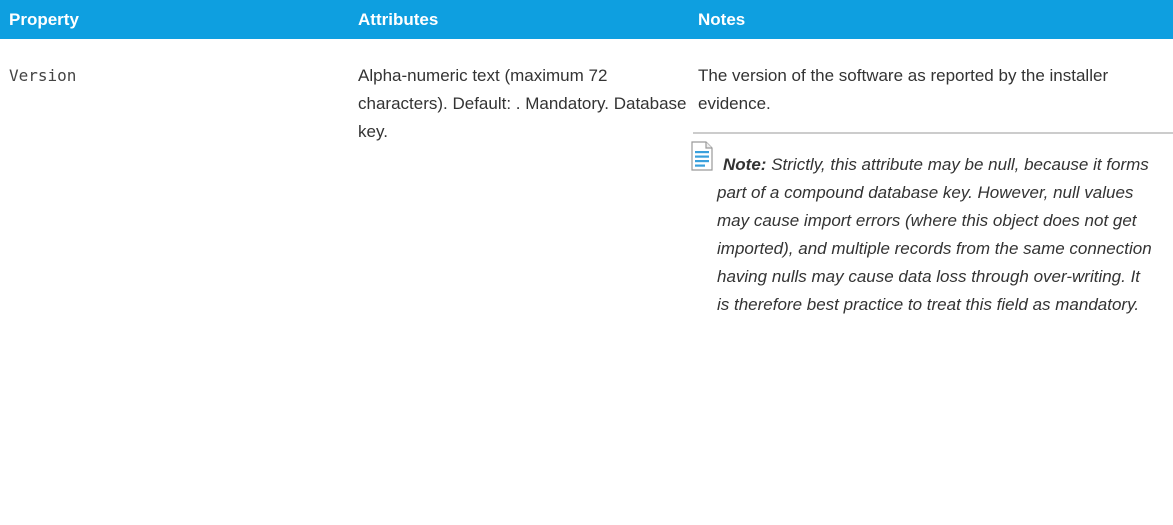 This screenshot has width=1173, height=525. Describe the element at coordinates (722, 19) in the screenshot. I see `header-notes: Notes` at that location.